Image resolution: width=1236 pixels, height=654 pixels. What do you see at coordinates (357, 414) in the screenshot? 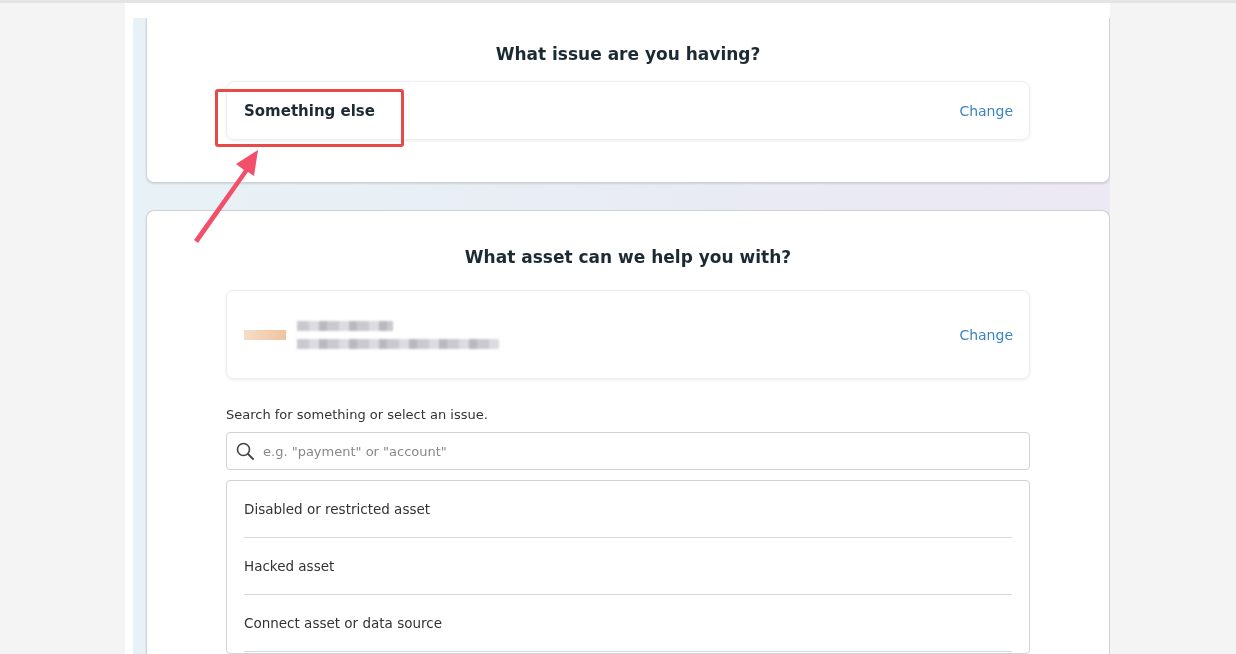
I see `search-label: Search for something or select an issue.` at bounding box center [357, 414].